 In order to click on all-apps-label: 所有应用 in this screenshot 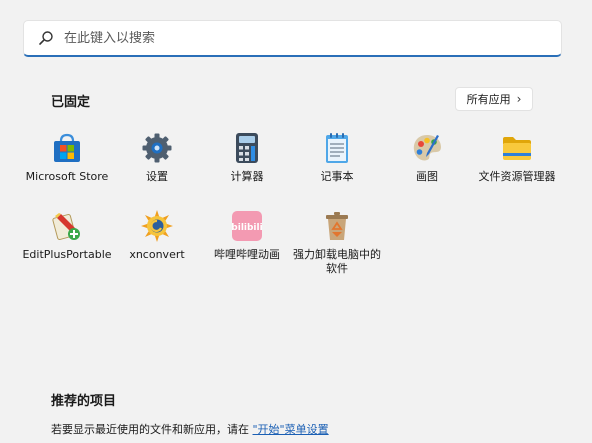, I will do `click(488, 99)`.